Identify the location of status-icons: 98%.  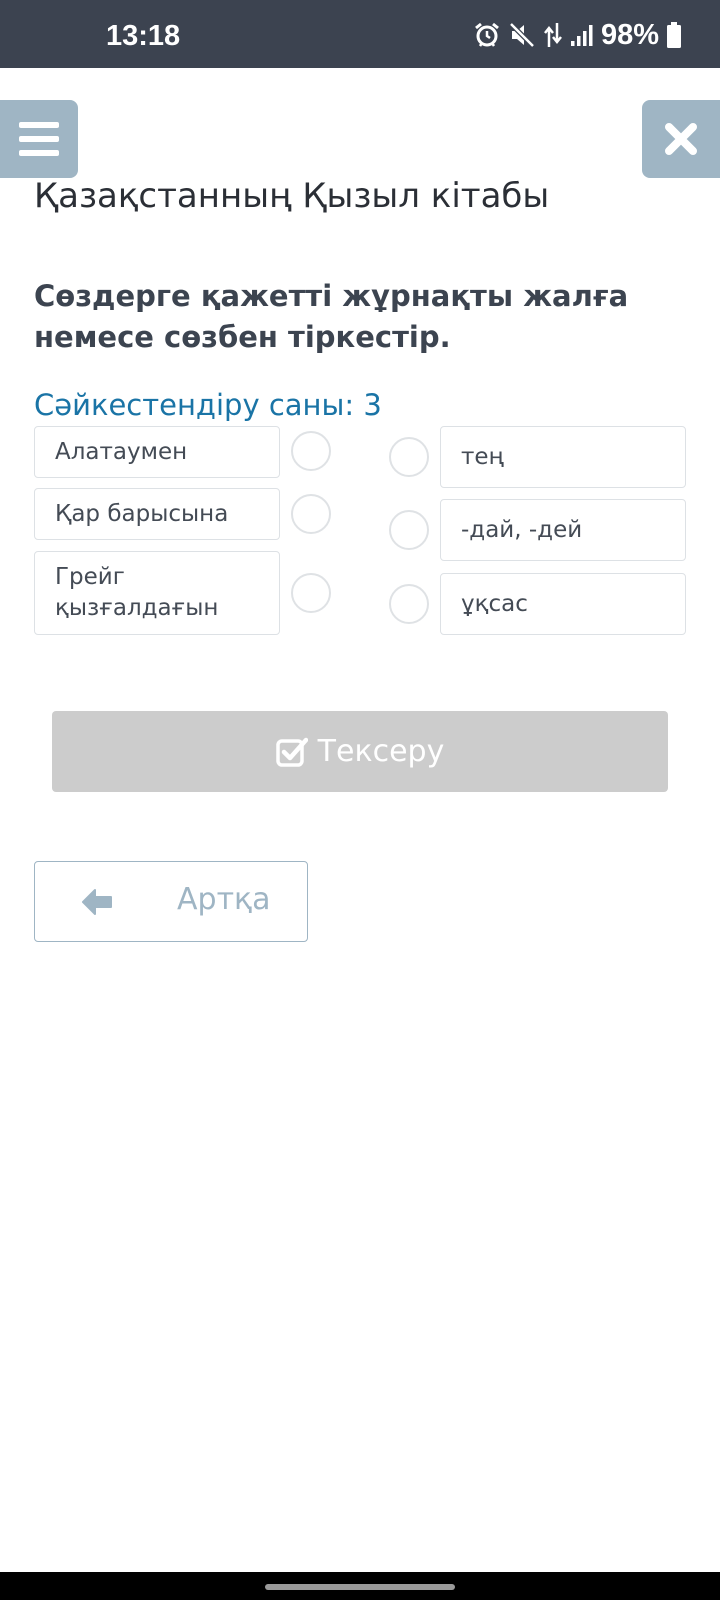
(577, 35).